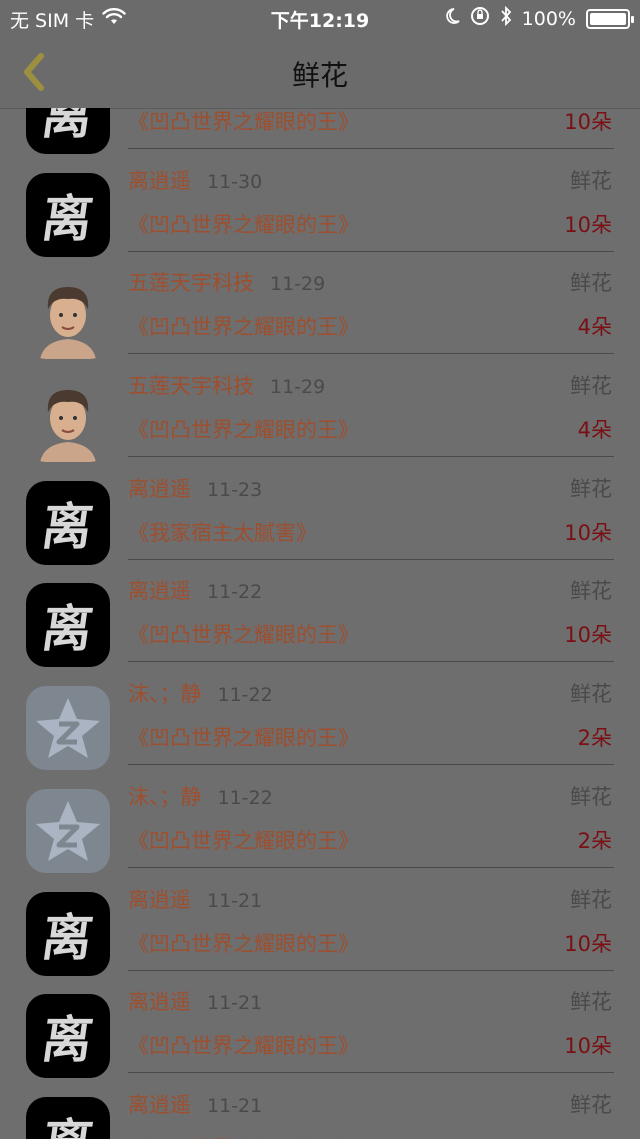 The height and width of the screenshot is (1139, 640). What do you see at coordinates (320, 518) in the screenshot?
I see `list-item: 离 离逍遥 11-23 鲜花 《我家宿主太腻害》 10朵` at bounding box center [320, 518].